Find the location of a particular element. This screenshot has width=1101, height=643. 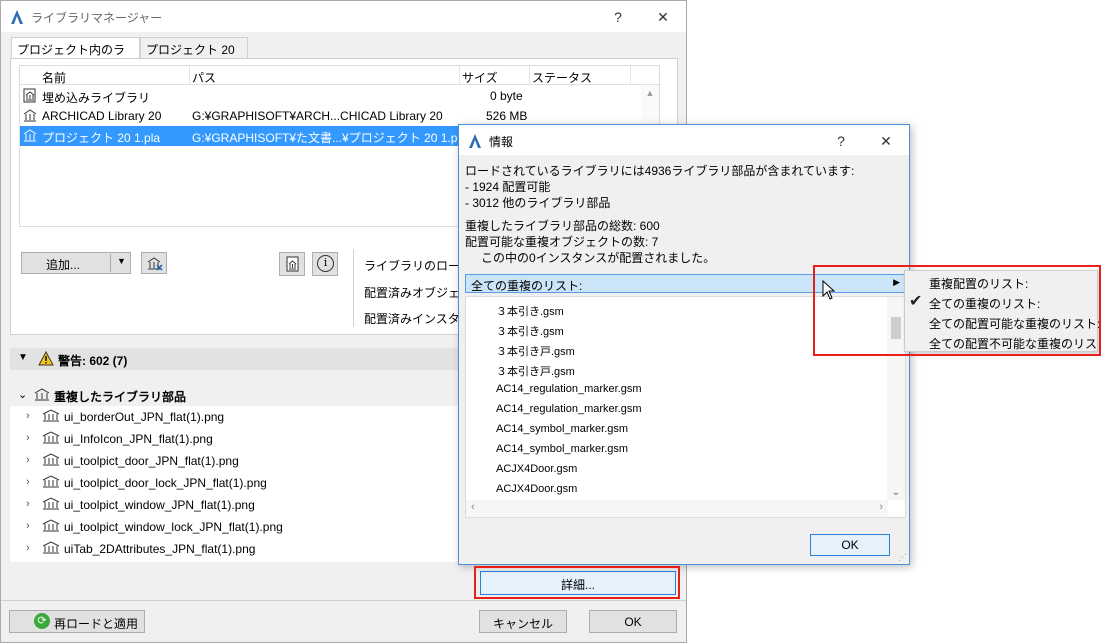

info-button: i is located at coordinates (325, 264).